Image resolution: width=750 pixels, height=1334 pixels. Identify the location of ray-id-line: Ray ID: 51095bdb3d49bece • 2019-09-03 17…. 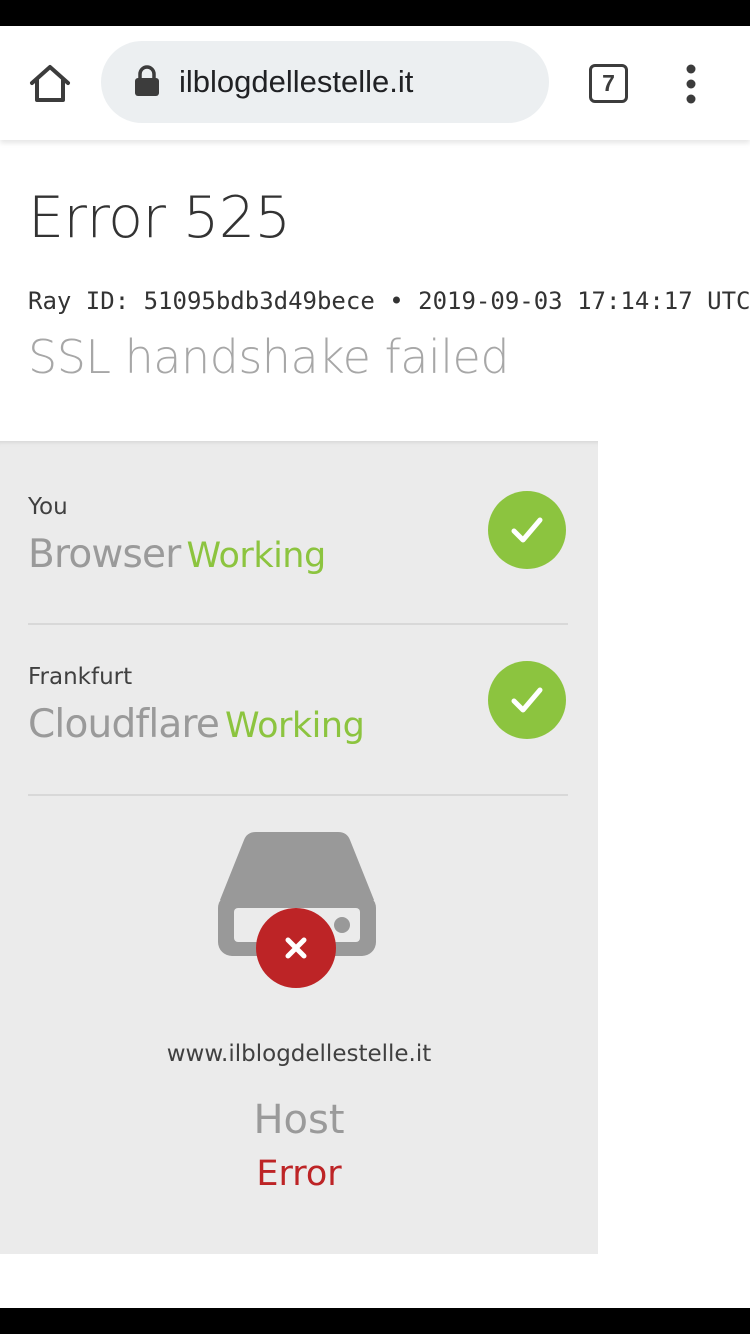
(389, 301).